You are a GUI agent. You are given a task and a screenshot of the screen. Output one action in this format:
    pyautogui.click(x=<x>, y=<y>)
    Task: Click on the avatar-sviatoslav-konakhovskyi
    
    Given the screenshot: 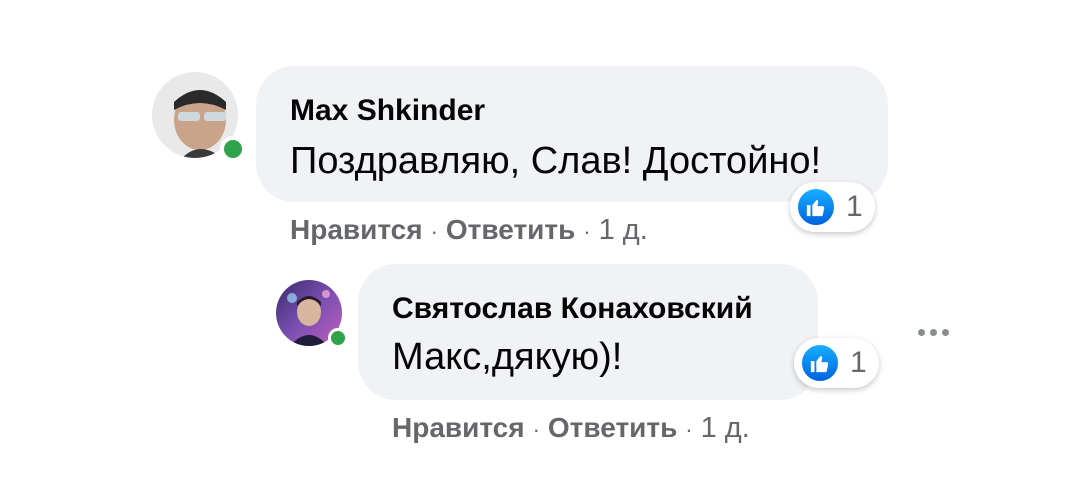 What is the action you would take?
    pyautogui.click(x=312, y=314)
    